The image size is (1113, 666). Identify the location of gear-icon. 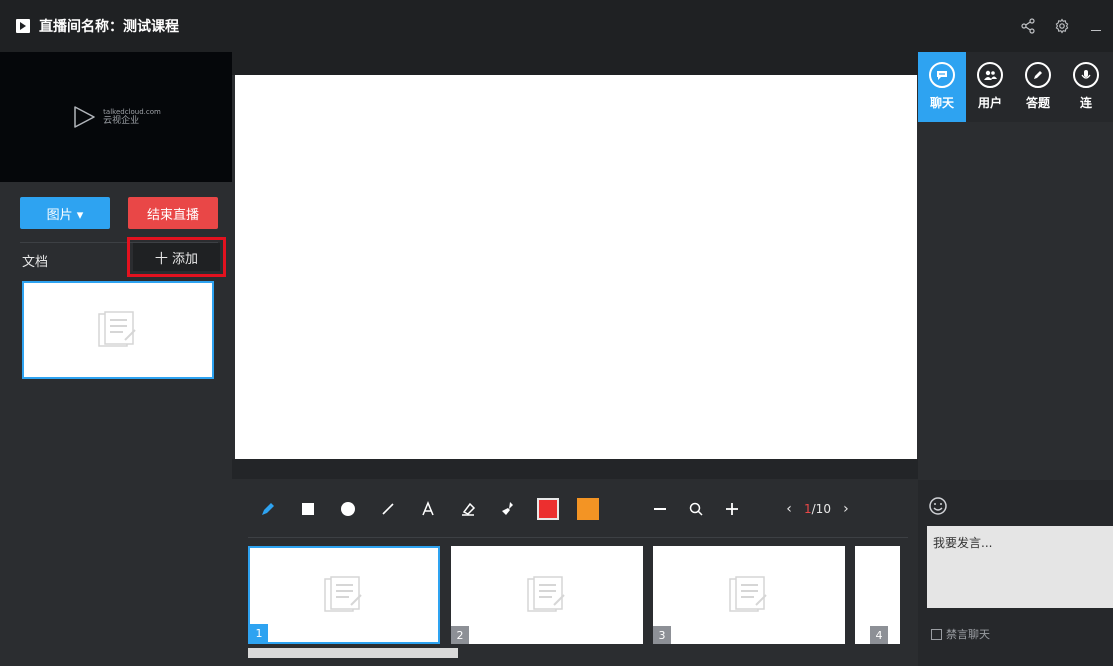
(1062, 26).